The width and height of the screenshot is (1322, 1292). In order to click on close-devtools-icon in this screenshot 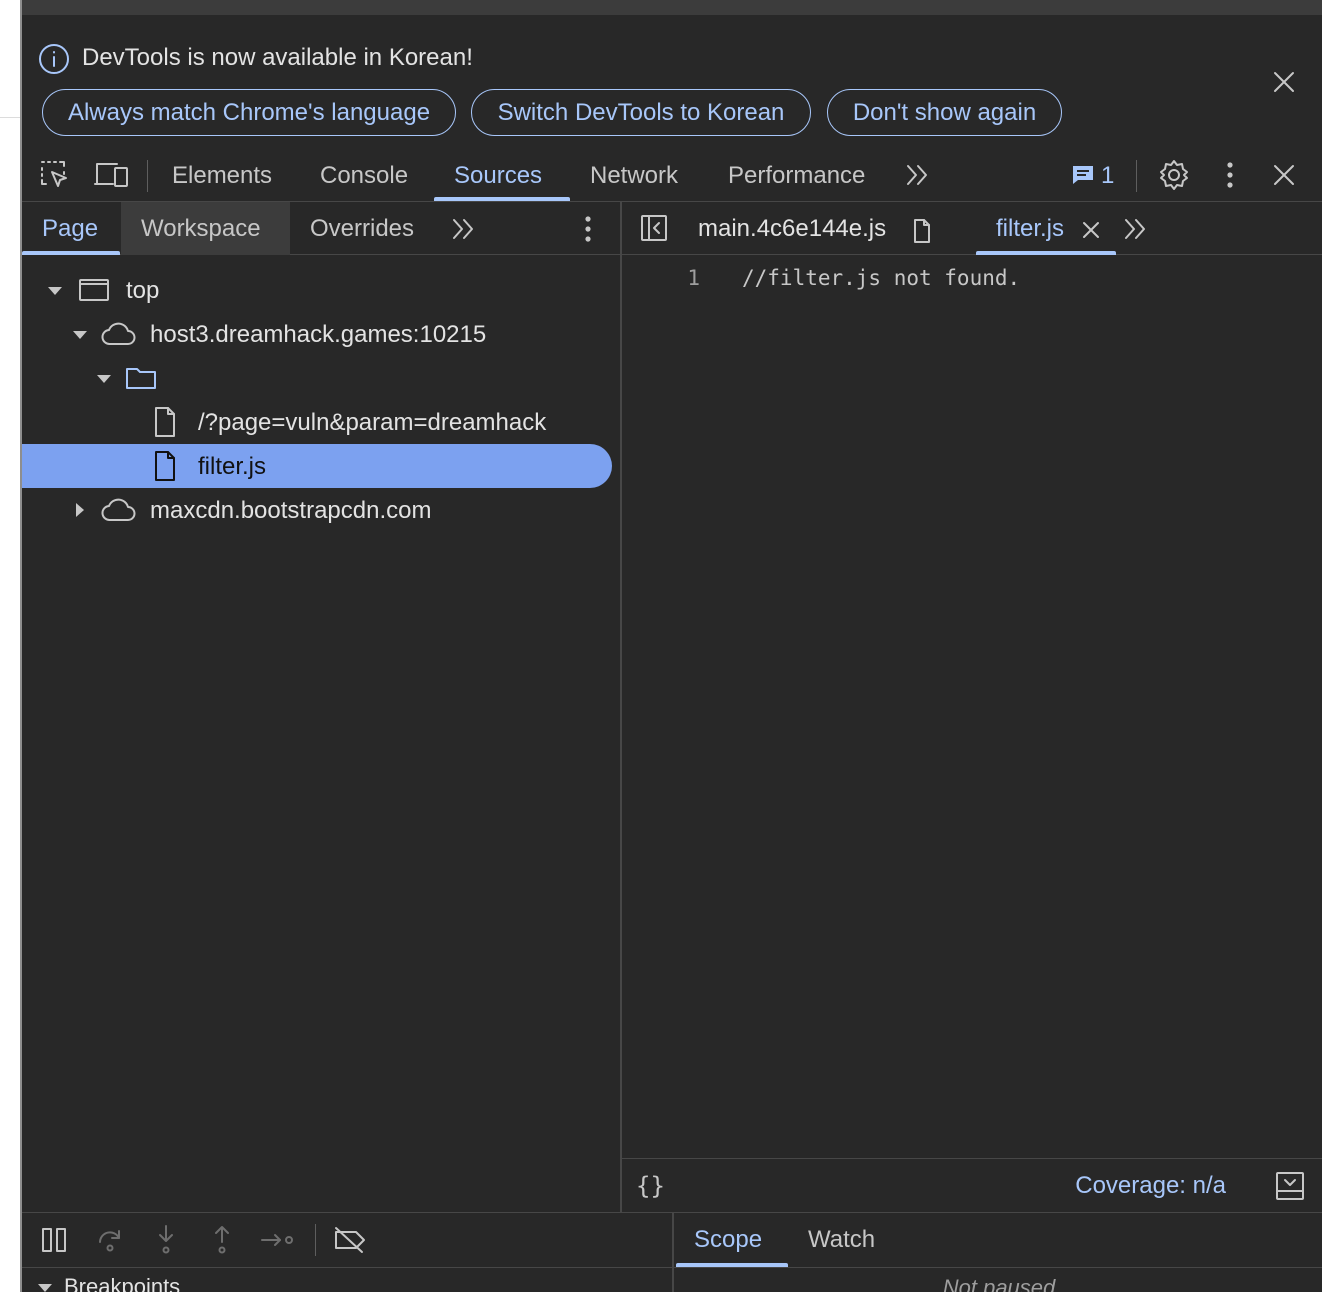, I will do `click(1284, 175)`.